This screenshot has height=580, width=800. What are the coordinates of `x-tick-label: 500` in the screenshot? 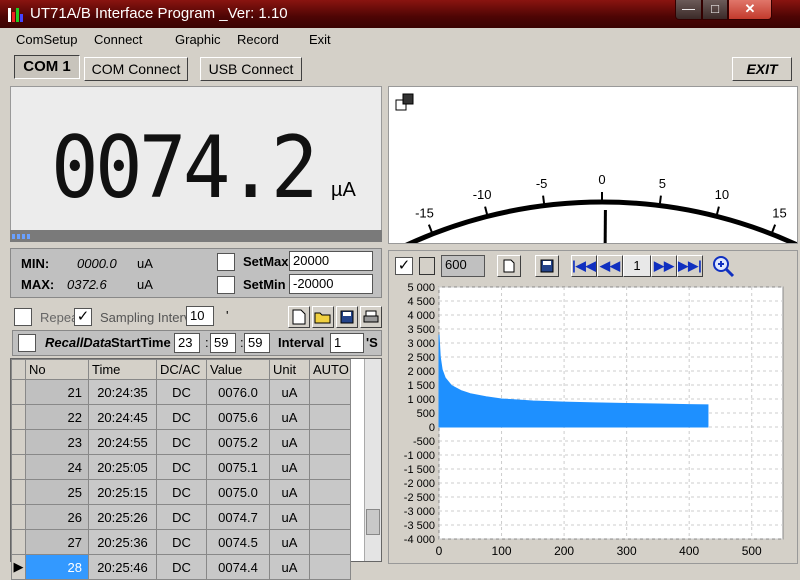 It's located at (752, 551).